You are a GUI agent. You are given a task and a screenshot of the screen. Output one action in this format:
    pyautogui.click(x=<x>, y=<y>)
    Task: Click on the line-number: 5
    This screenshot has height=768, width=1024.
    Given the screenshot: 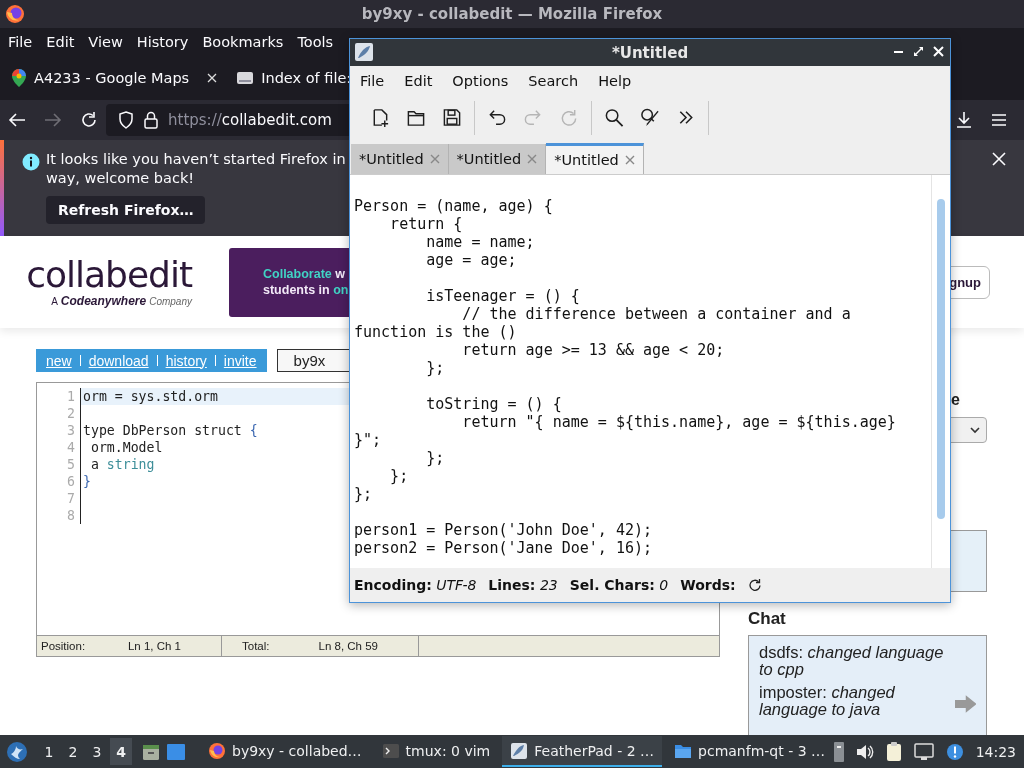 What is the action you would take?
    pyautogui.click(x=59, y=464)
    